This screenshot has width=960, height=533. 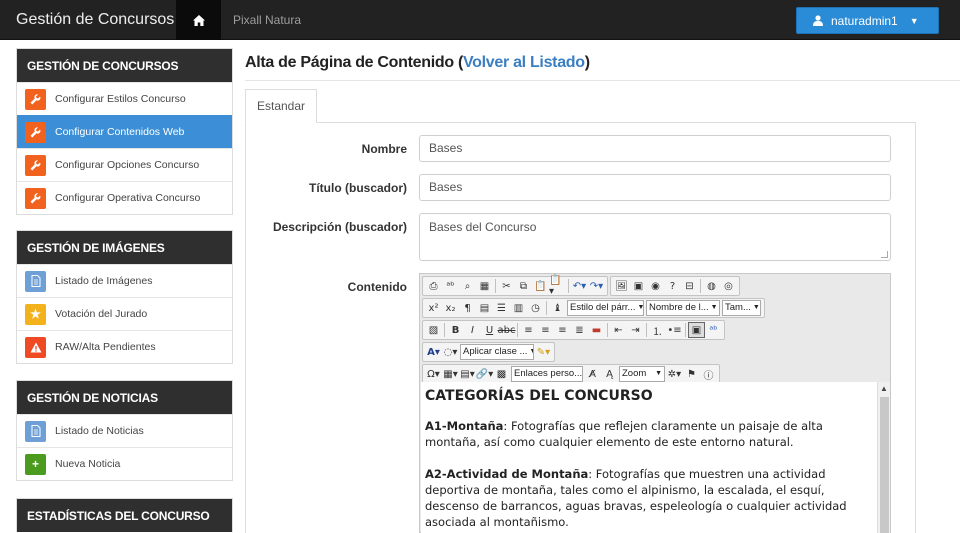 I want to click on user-menu-button: naturadmin1 ▼, so click(x=867, y=20).